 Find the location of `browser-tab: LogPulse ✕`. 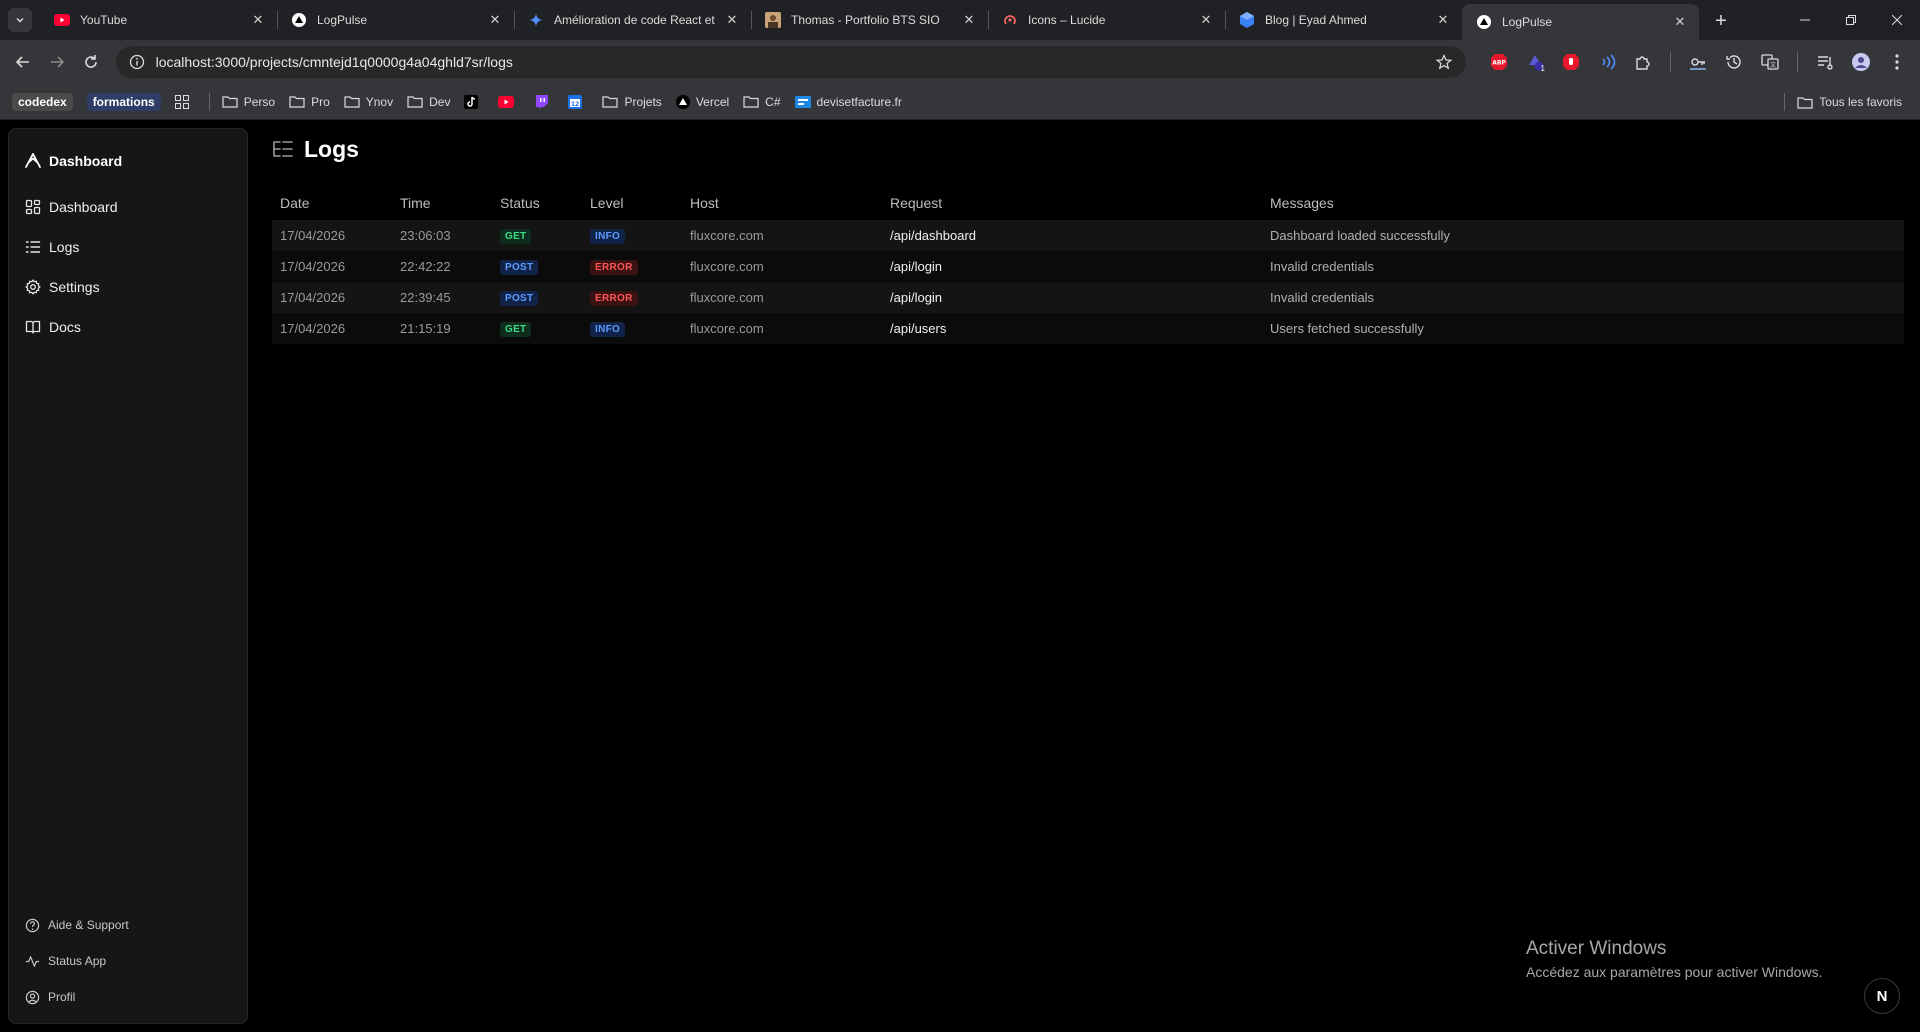

browser-tab: LogPulse ✕ is located at coordinates (395, 20).